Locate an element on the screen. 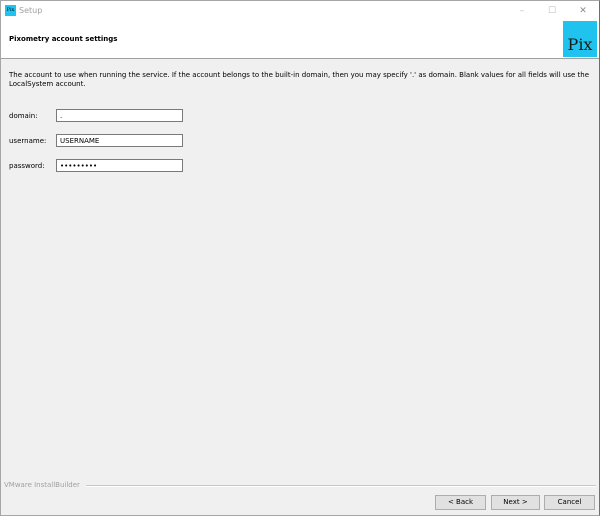  page-title: Pixometry account settings is located at coordinates (63, 39).